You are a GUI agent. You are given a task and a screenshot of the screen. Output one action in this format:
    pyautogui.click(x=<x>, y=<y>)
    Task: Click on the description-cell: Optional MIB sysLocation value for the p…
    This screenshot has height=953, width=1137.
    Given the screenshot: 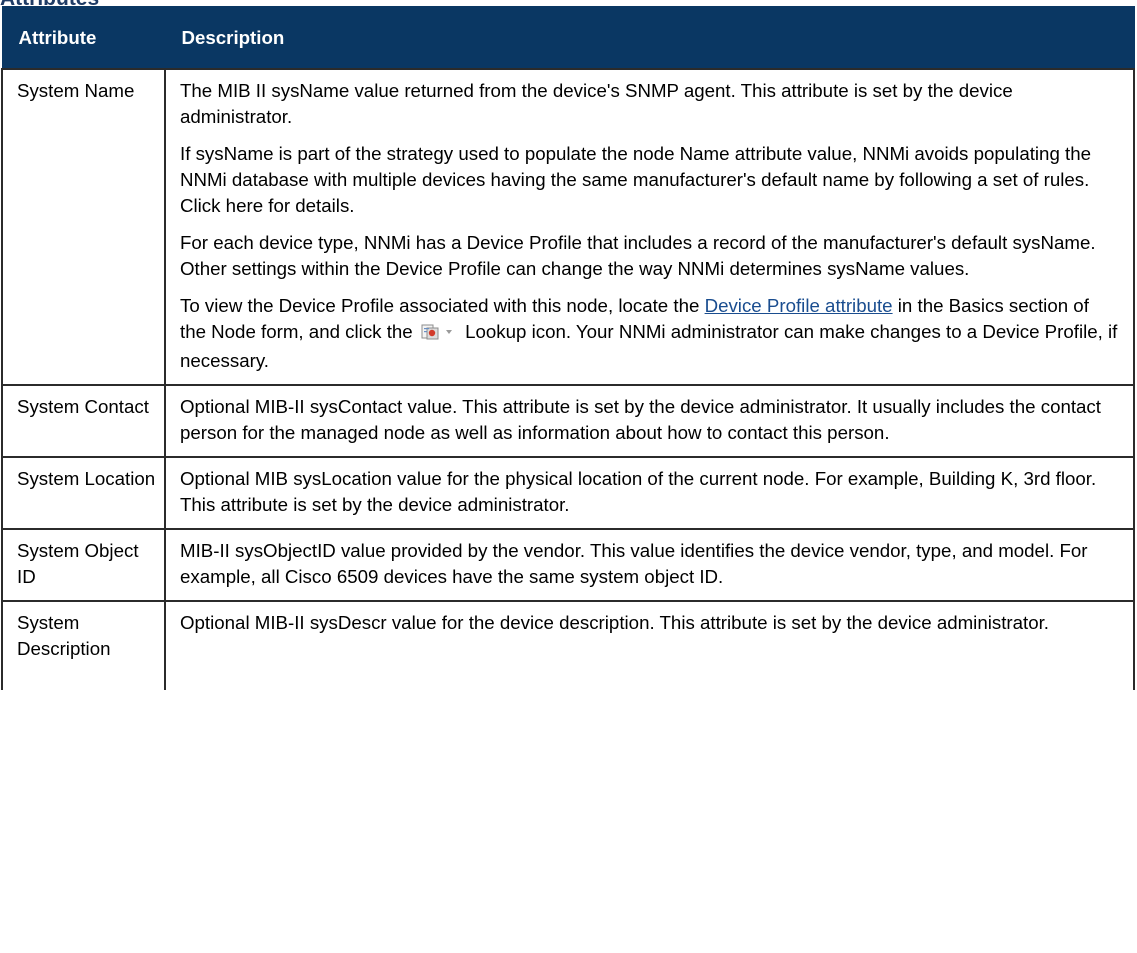 What is the action you would take?
    pyautogui.click(x=649, y=493)
    